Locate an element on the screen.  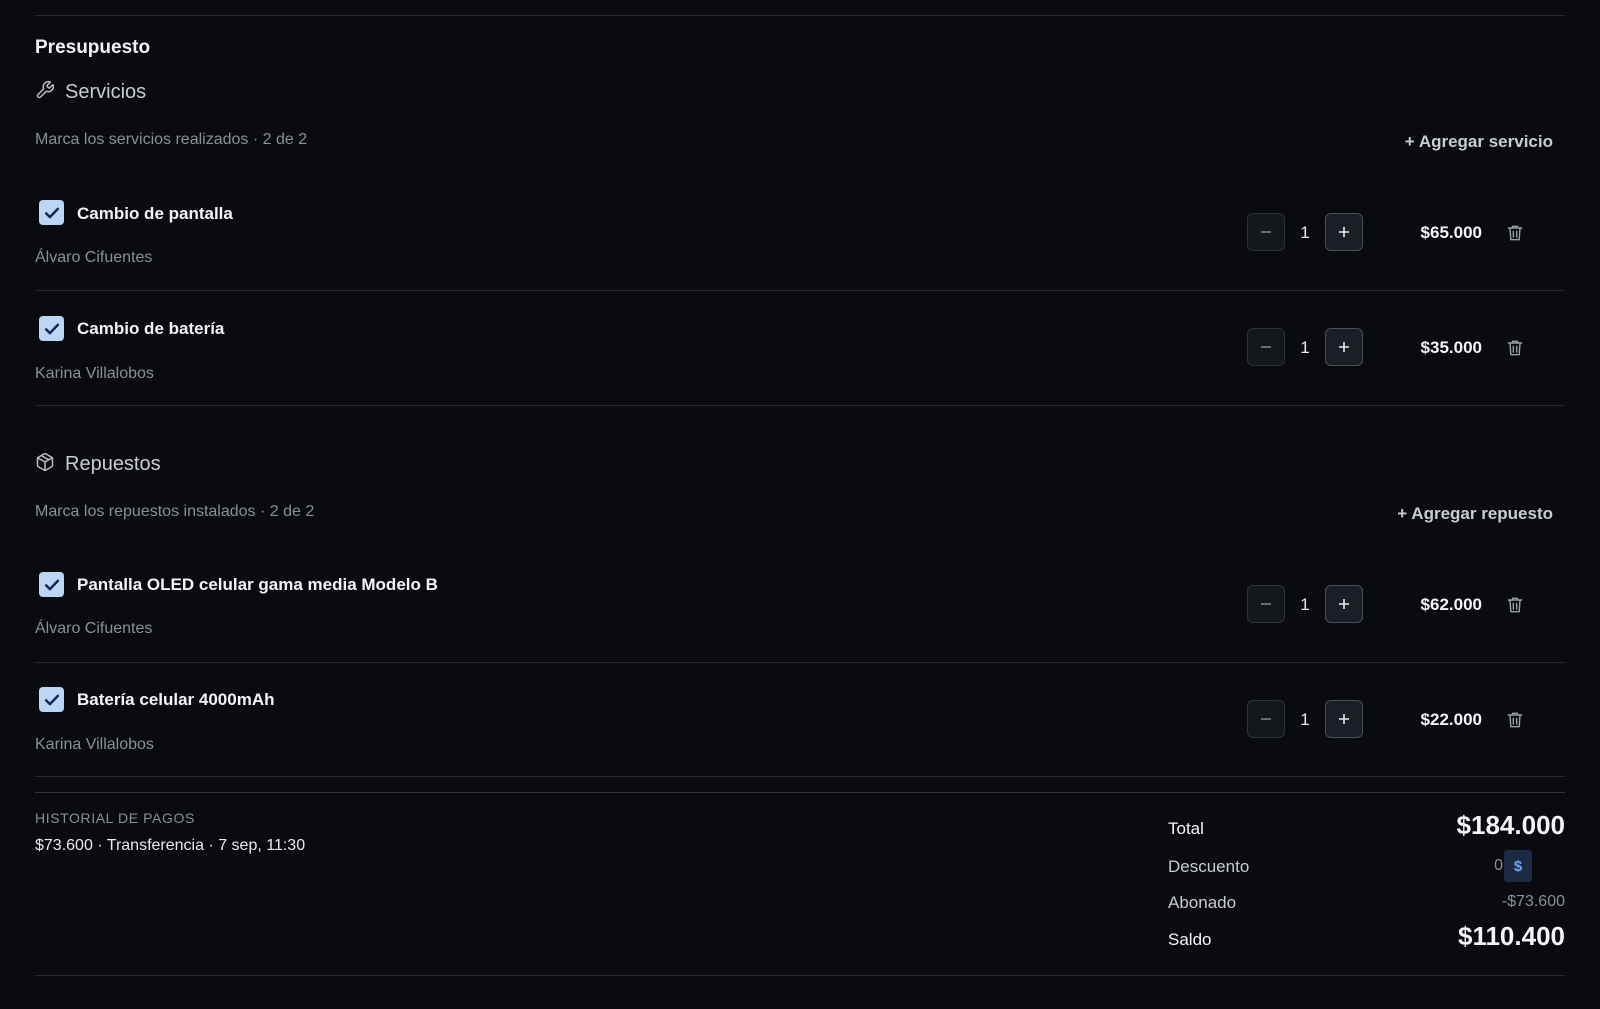
part-name: Batería celular 4000mAh is located at coordinates (176, 699).